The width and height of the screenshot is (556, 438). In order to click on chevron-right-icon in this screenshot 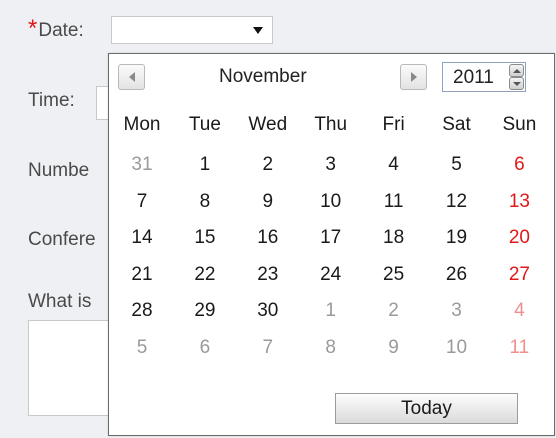, I will do `click(413, 77)`.